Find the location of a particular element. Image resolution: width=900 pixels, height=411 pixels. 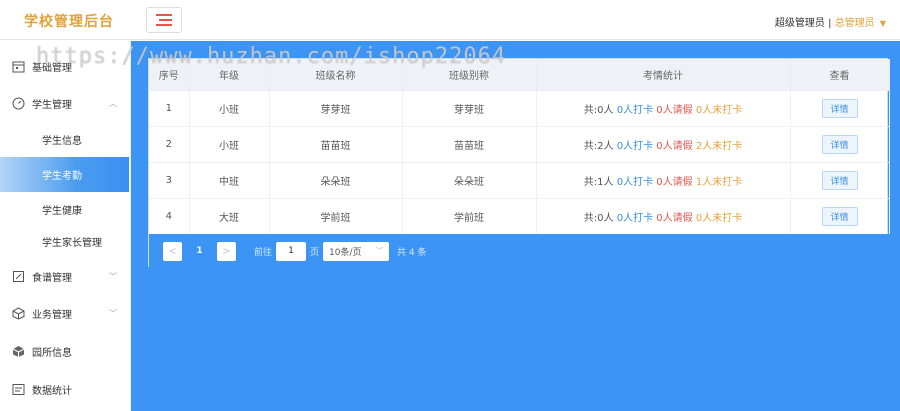

box-icon is located at coordinates (18, 314).